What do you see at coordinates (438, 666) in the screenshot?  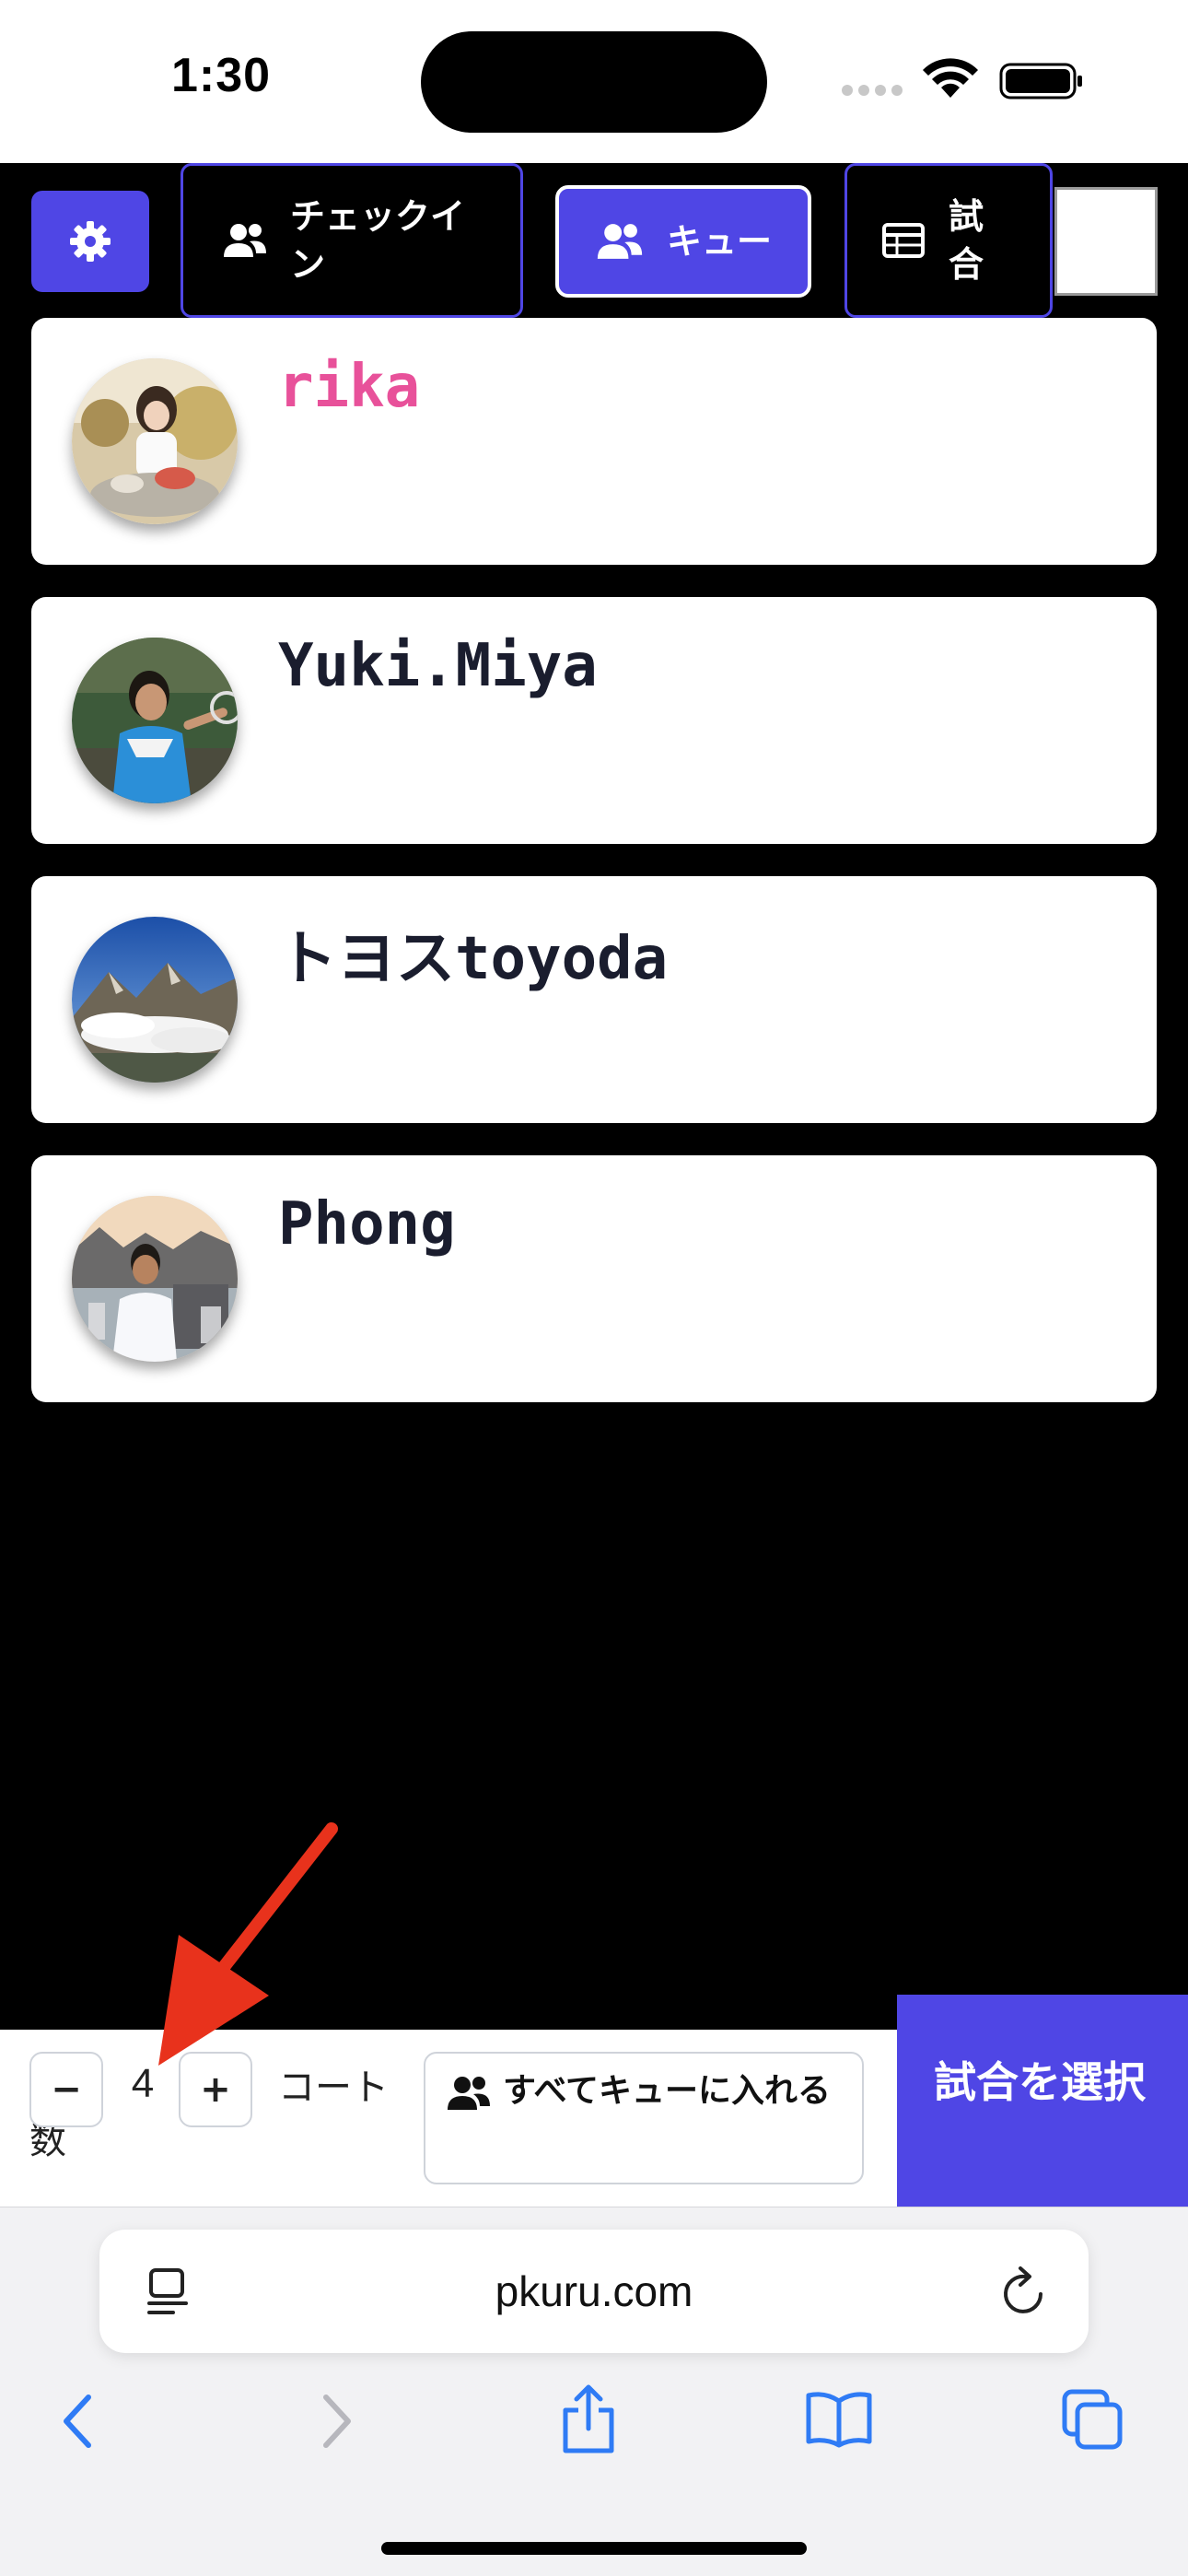 I see `player-name: Yuki.Miya` at bounding box center [438, 666].